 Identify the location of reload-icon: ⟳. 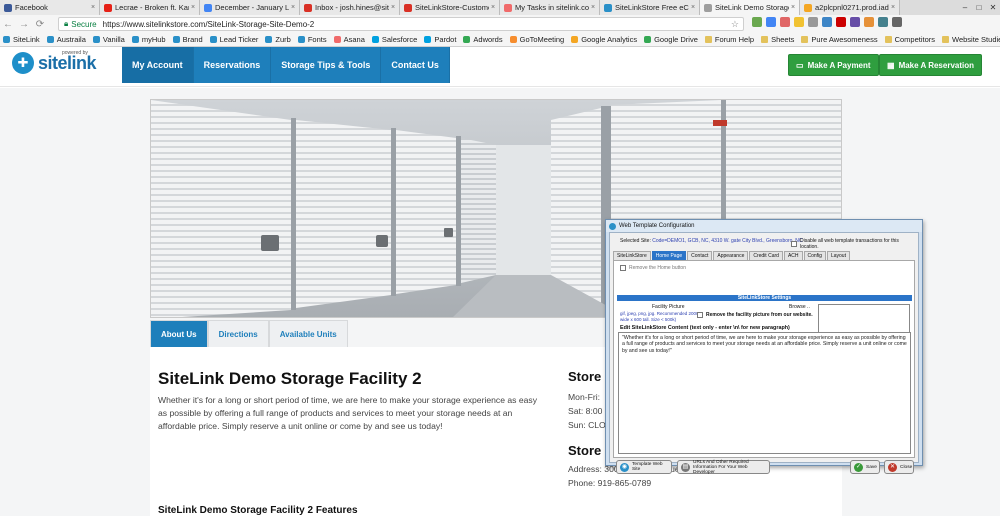
(40, 24).